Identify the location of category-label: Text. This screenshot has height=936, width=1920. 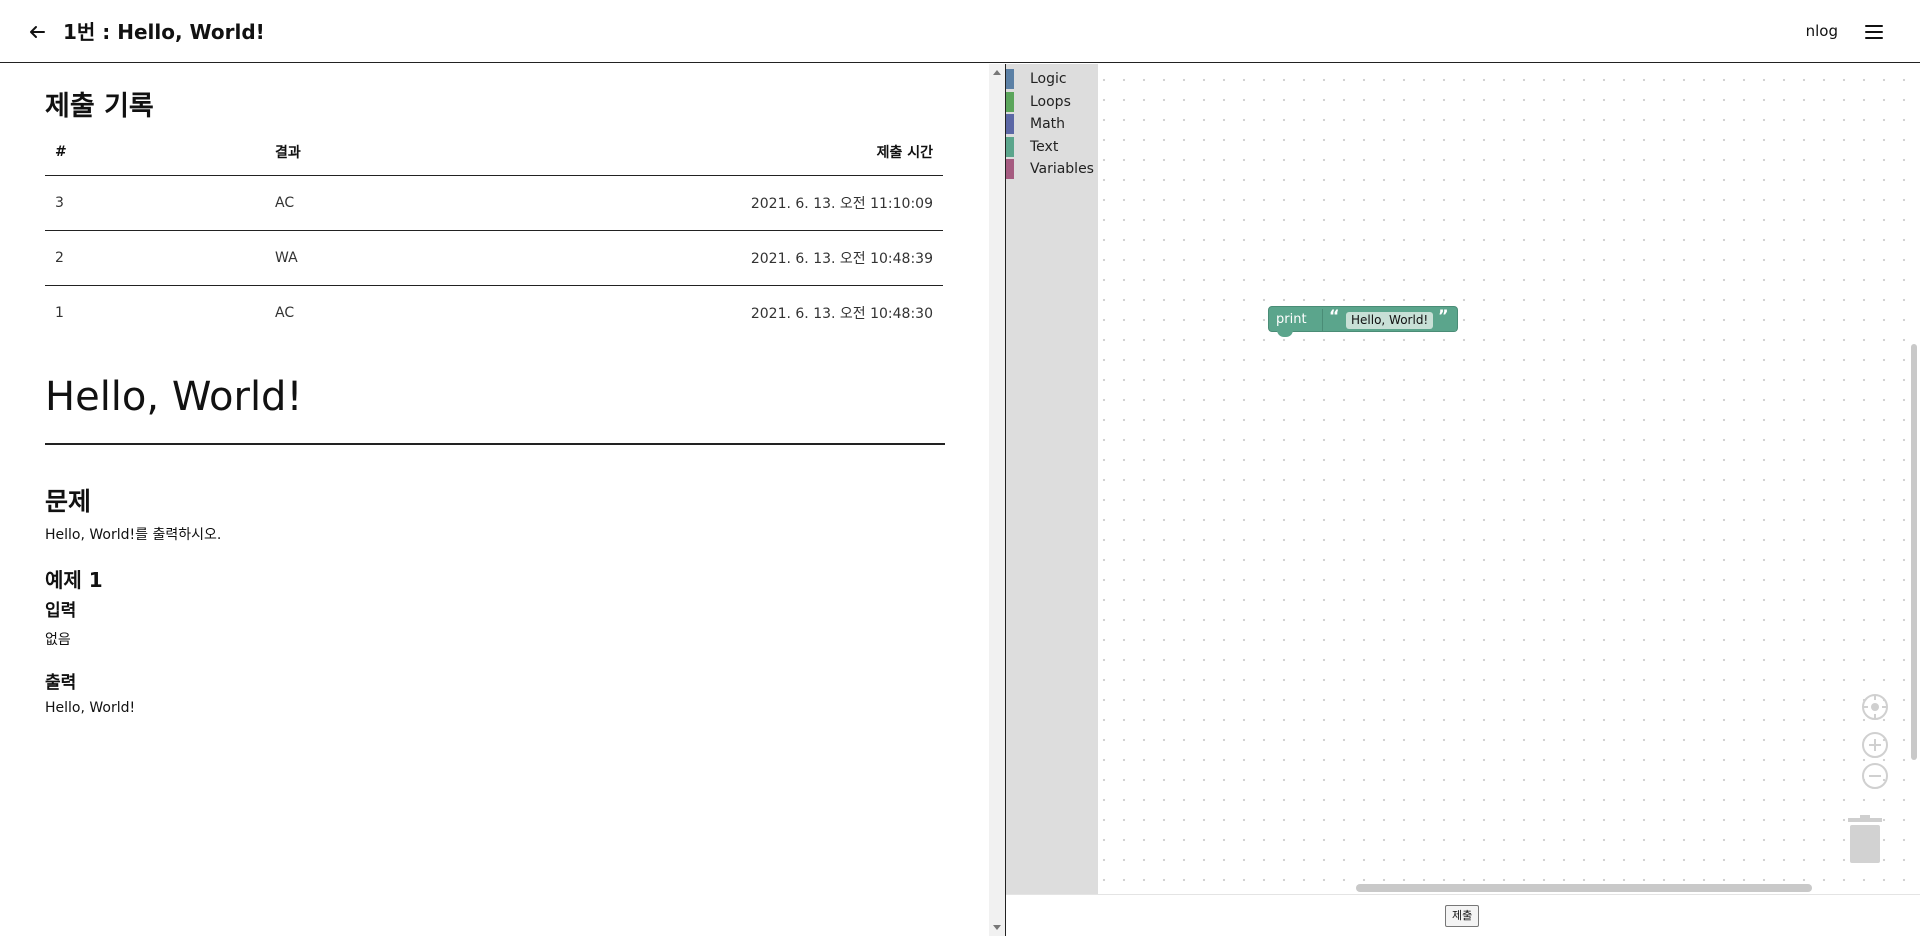
(1044, 147).